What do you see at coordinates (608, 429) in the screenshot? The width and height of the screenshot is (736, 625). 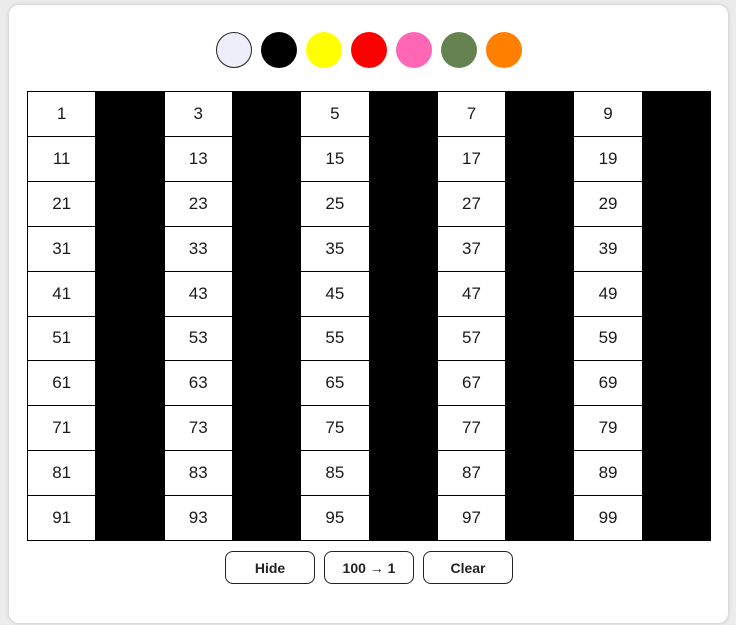 I see `grid-cell-79: 79` at bounding box center [608, 429].